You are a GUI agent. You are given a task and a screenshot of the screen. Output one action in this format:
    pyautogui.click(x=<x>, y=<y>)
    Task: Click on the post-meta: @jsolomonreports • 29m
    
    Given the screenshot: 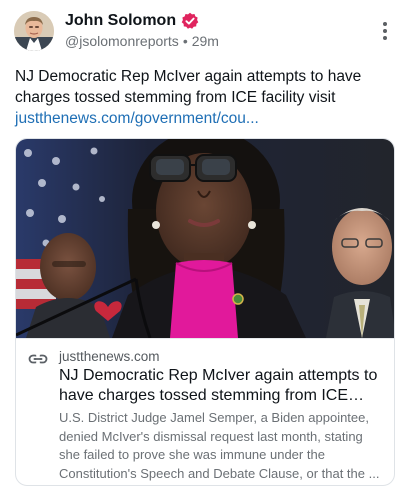 What is the action you would take?
    pyautogui.click(x=142, y=41)
    